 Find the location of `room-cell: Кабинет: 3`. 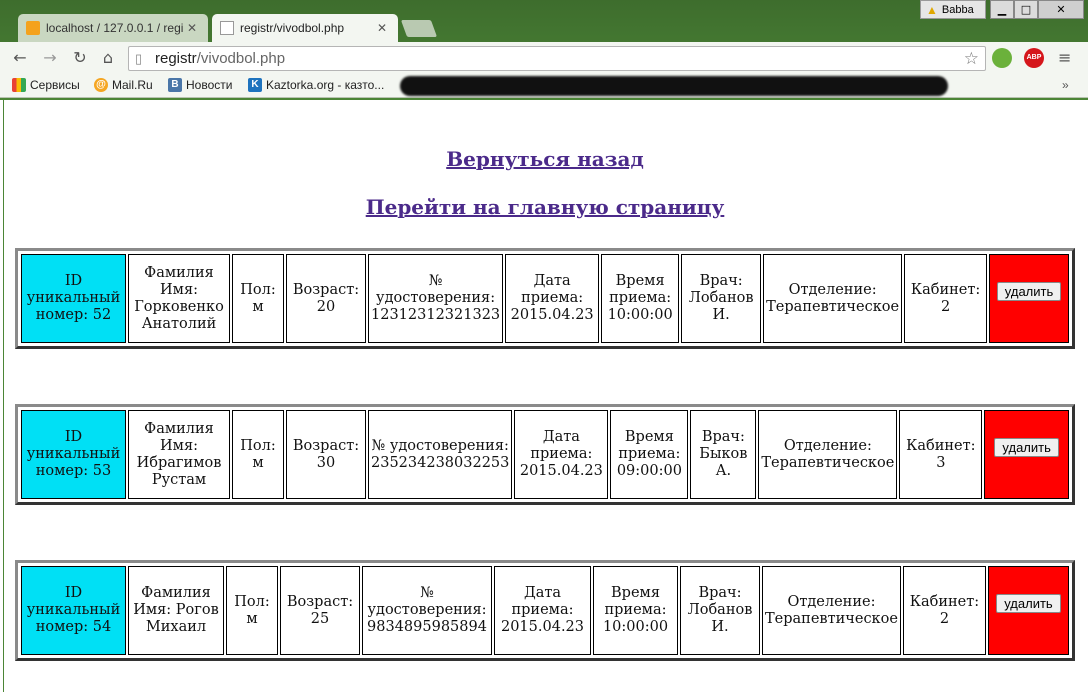

room-cell: Кабинет: 3 is located at coordinates (941, 454).